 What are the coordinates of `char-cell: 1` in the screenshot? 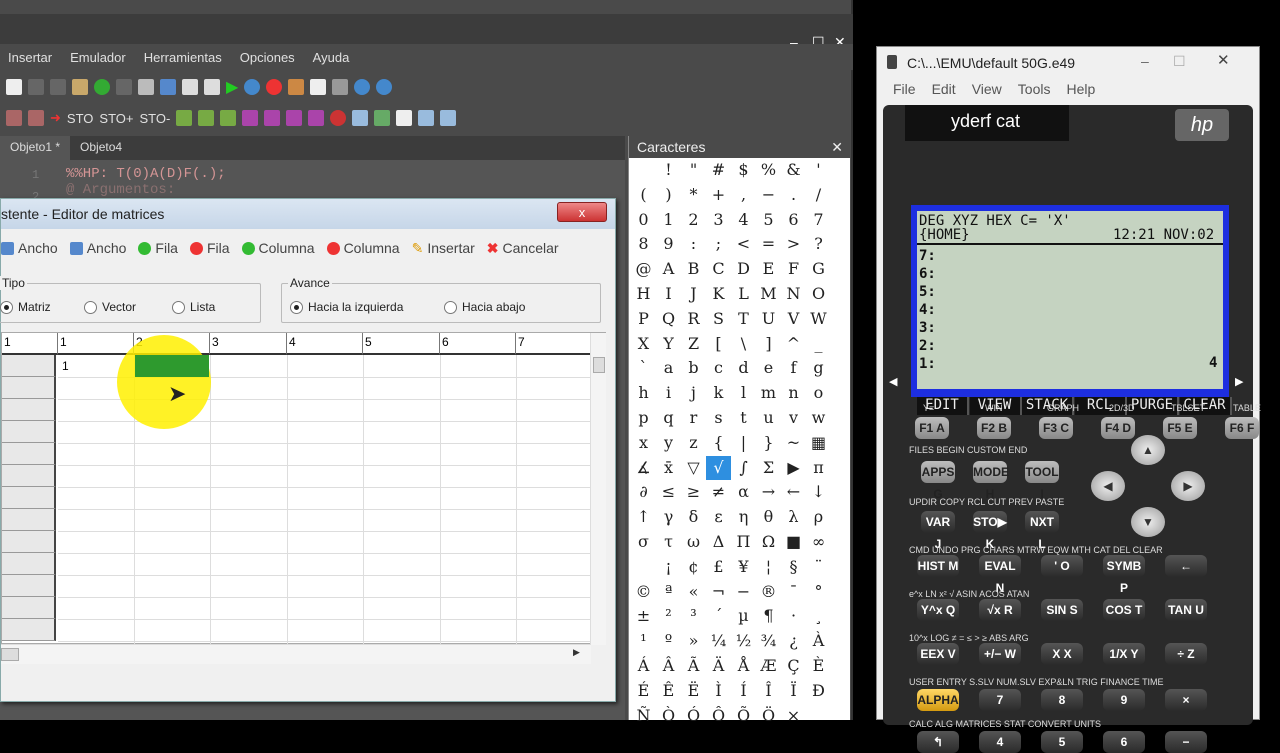 It's located at (668, 220).